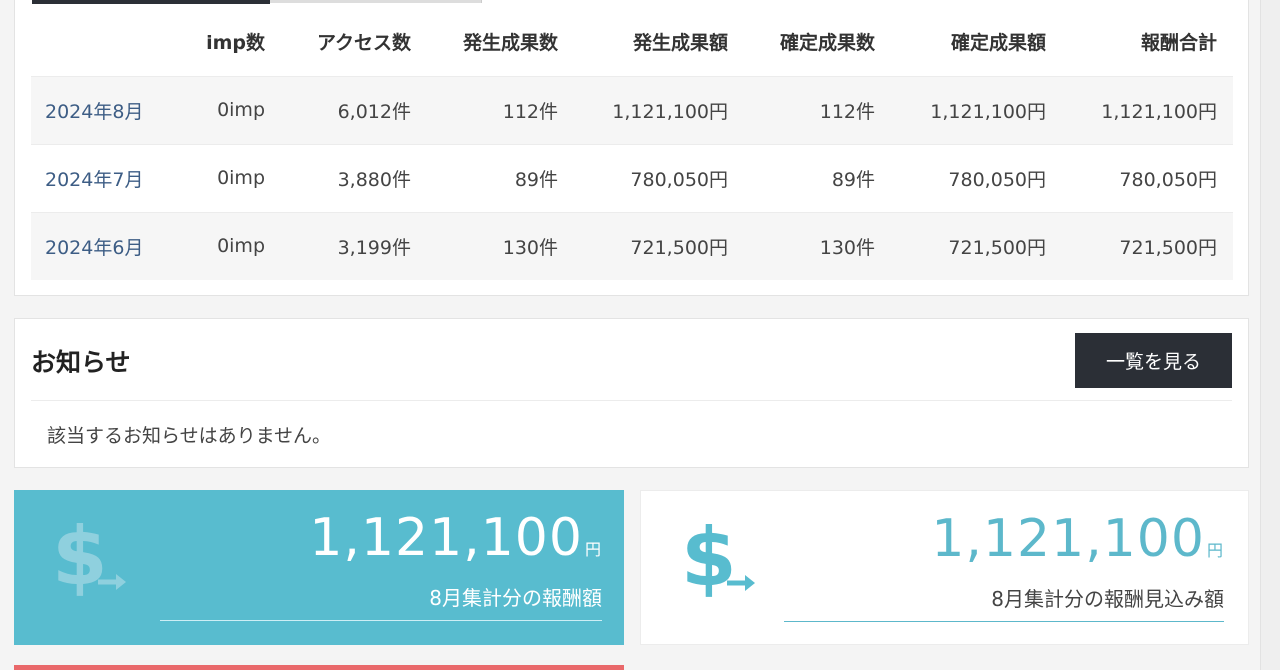 This screenshot has width=1280, height=670. I want to click on month-link: 2024年7月, so click(110, 177).